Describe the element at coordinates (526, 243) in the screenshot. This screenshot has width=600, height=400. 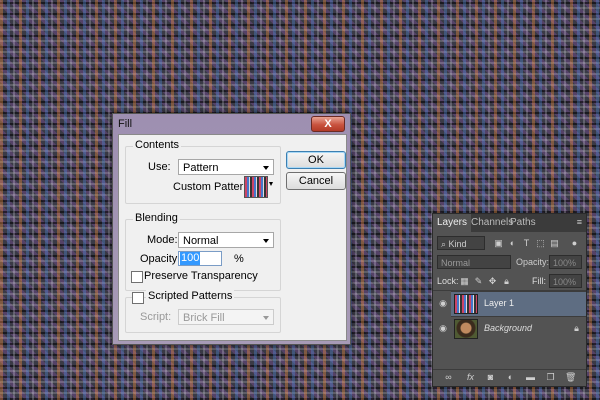
I see `type-filter-icon: T` at that location.